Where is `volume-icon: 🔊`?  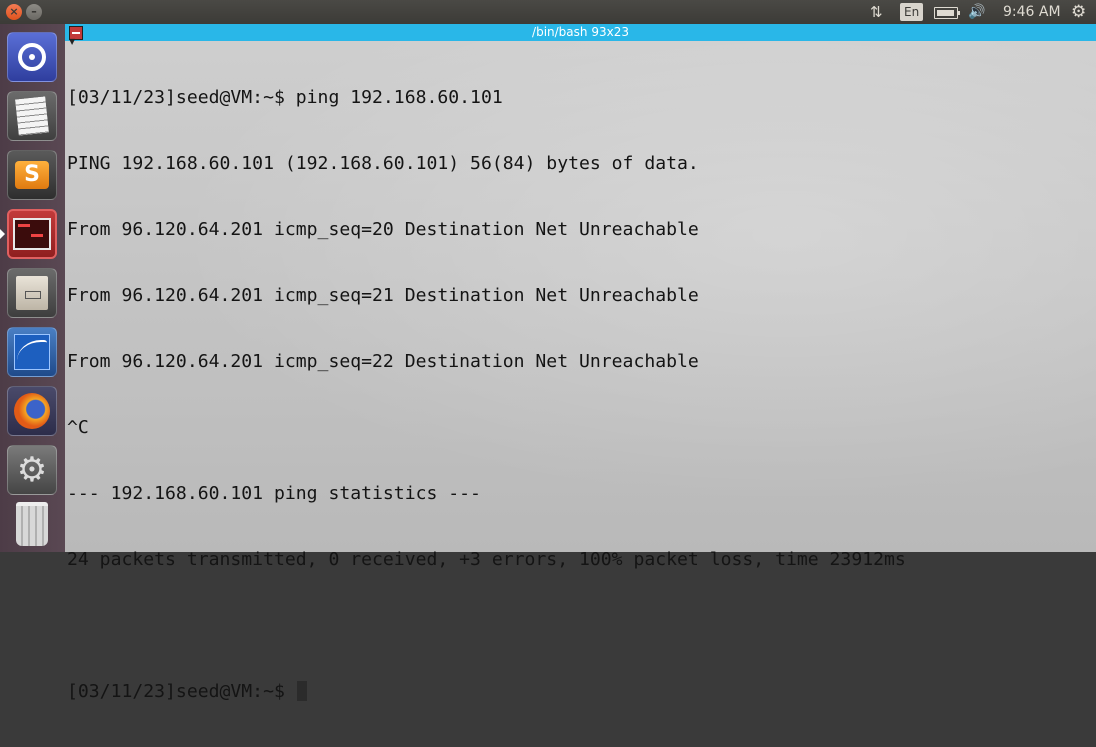 volume-icon: 🔊 is located at coordinates (976, 12).